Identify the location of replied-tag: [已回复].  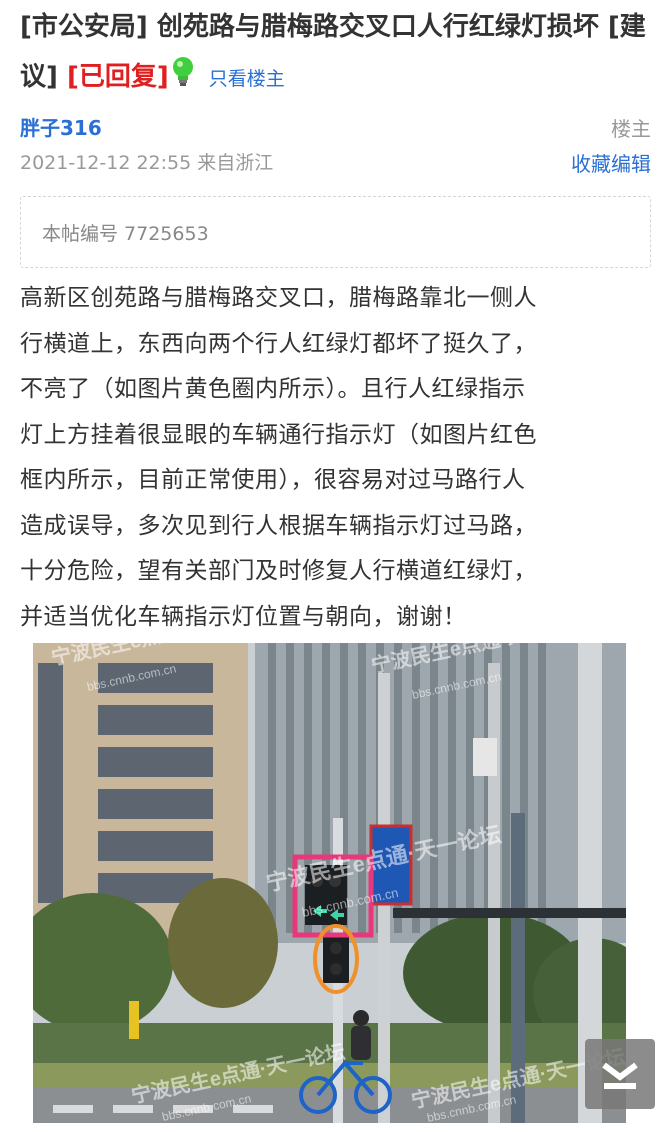
(117, 77).